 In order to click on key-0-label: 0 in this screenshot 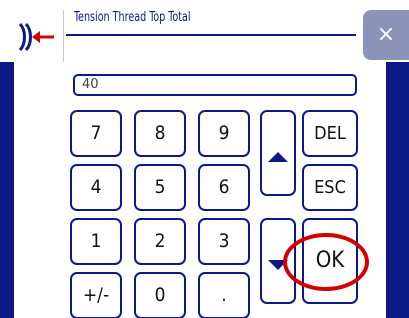, I will do `click(160, 295)`.